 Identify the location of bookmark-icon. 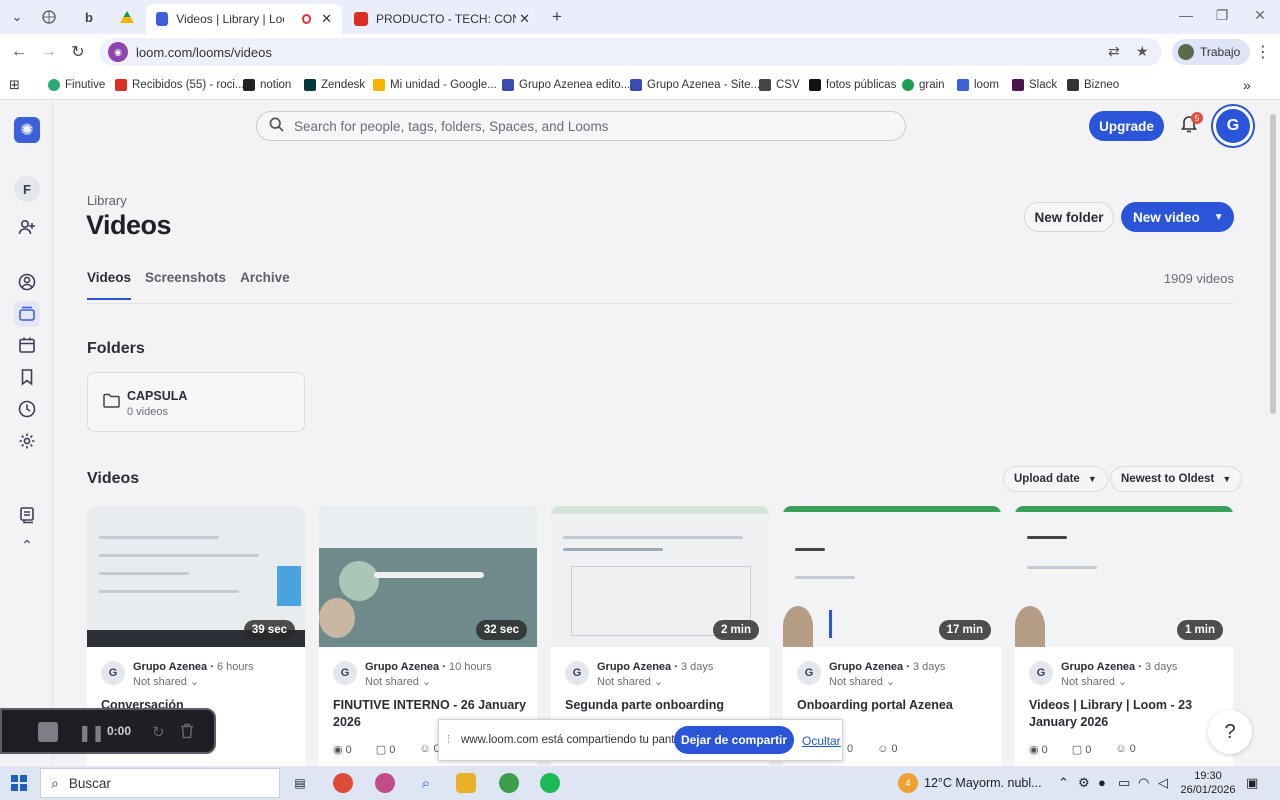
(27, 377).